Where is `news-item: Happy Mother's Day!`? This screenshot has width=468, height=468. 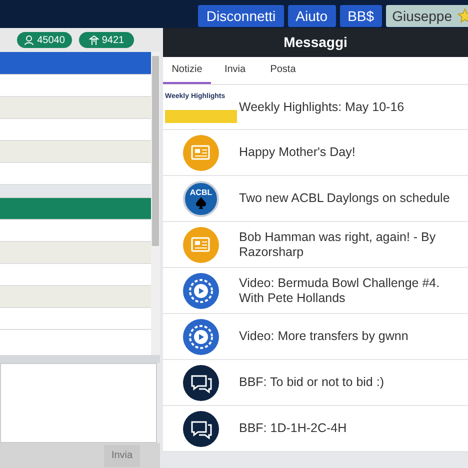
news-item: Happy Mother's Day! is located at coordinates (315, 153).